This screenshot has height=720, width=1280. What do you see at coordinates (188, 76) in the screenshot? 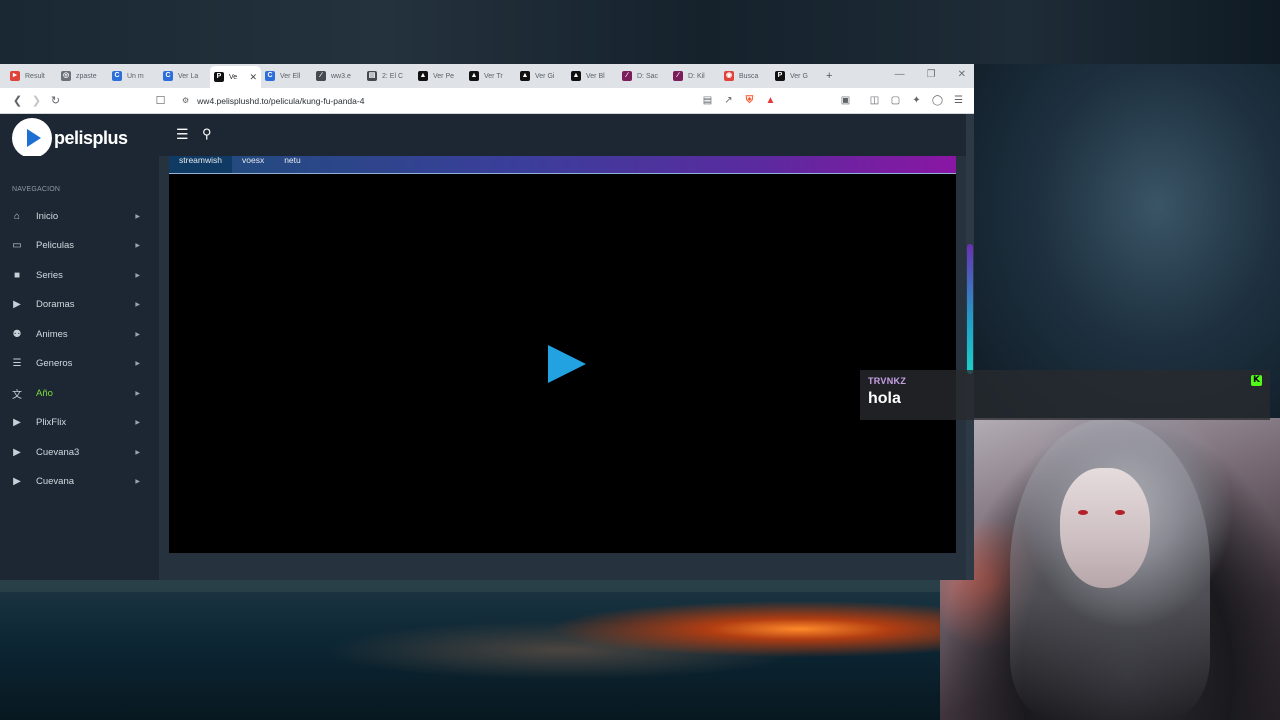
I see `tab-label: Ver La` at bounding box center [188, 76].